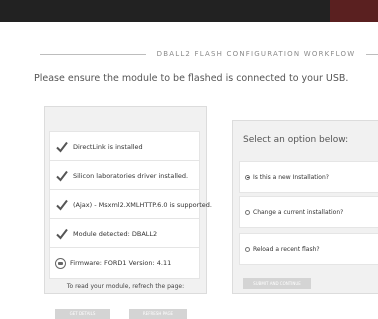 The height and width of the screenshot is (319, 378). I want to click on check-row: Silicon laboratories driver installed., so click(124, 176).